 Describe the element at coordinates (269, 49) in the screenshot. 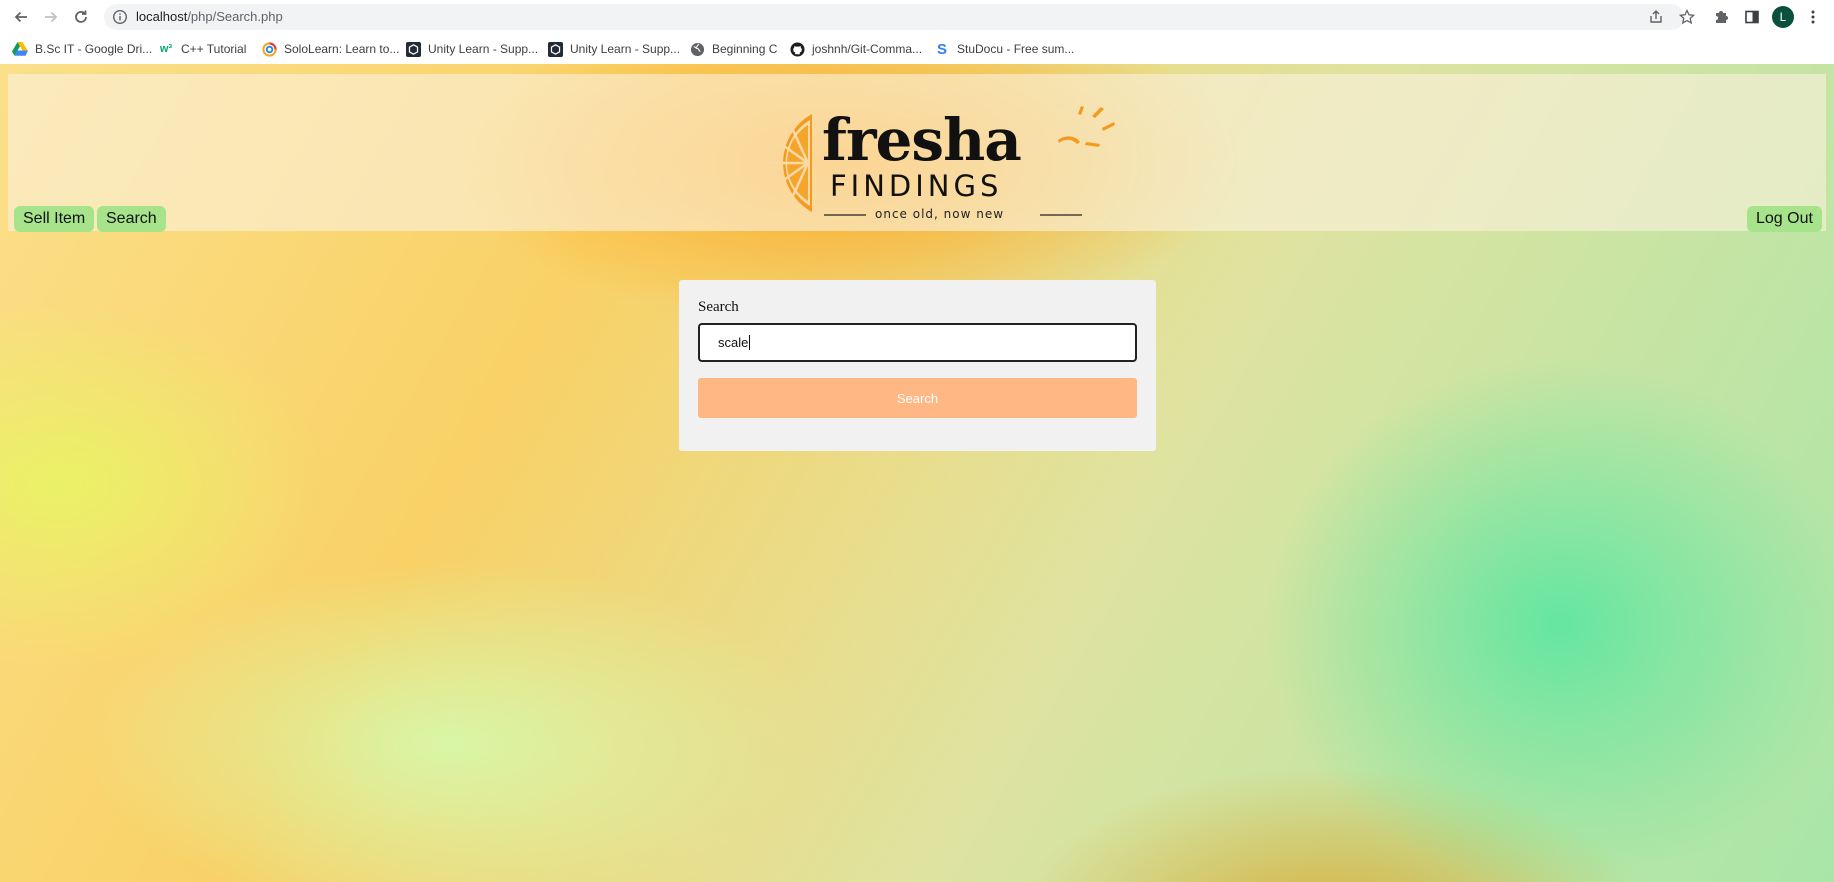

I see `sololearn-icon` at that location.